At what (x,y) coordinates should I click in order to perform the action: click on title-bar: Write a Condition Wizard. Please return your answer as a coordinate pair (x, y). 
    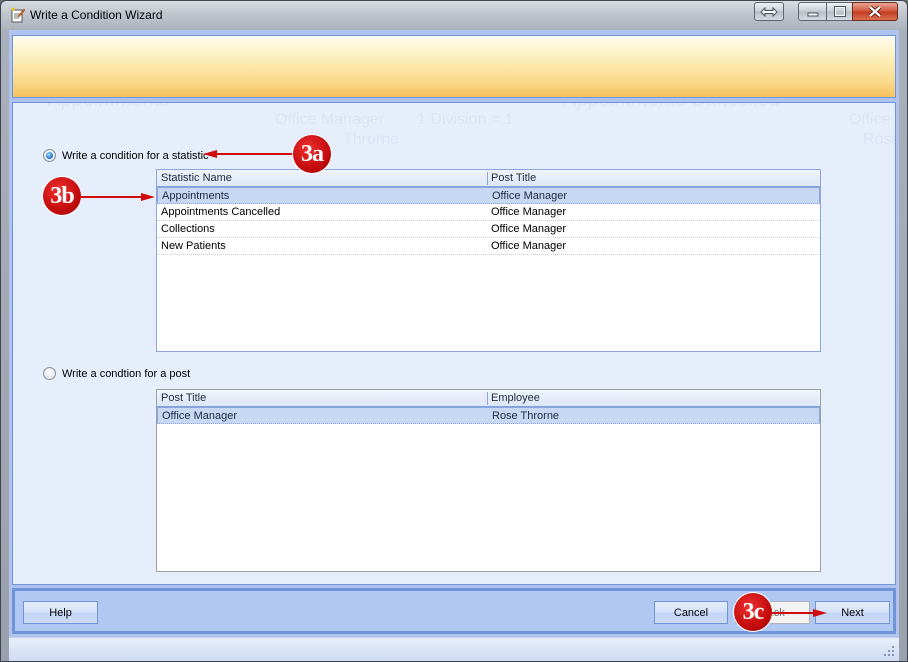
    Looking at the image, I should click on (454, 15).